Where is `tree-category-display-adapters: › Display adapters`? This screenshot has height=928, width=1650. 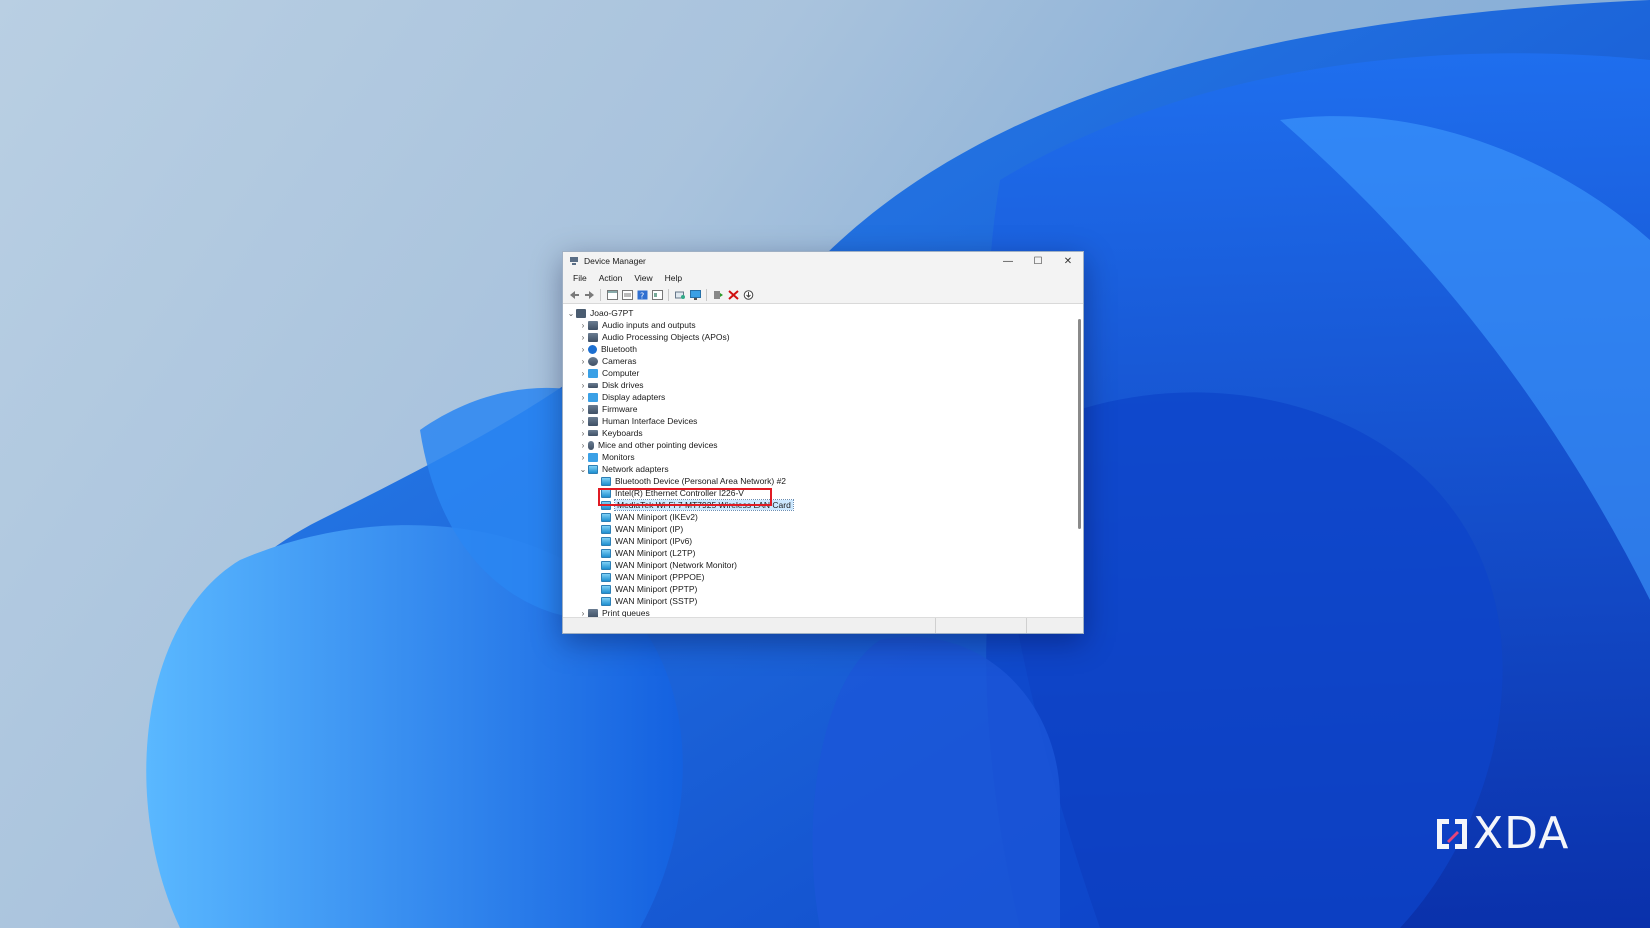
tree-category-display-adapters: › Display adapters is located at coordinates (819, 397).